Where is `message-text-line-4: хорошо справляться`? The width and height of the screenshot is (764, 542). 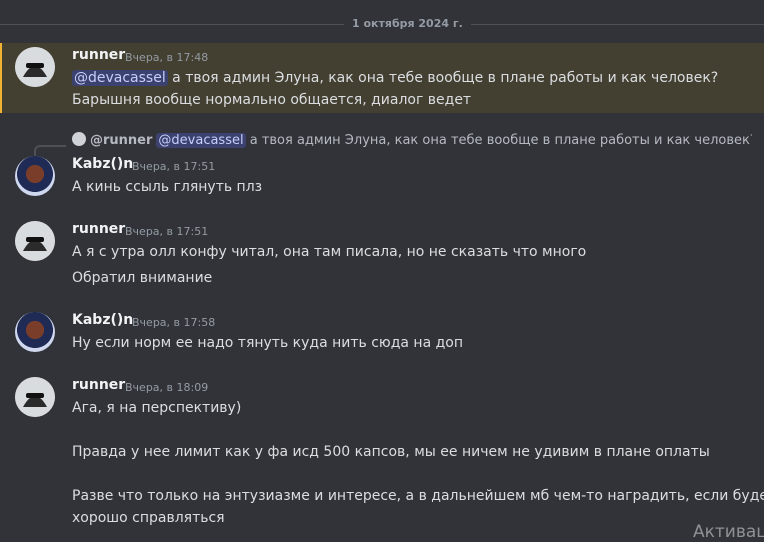
message-text-line-4: хорошо справляться is located at coordinates (148, 518).